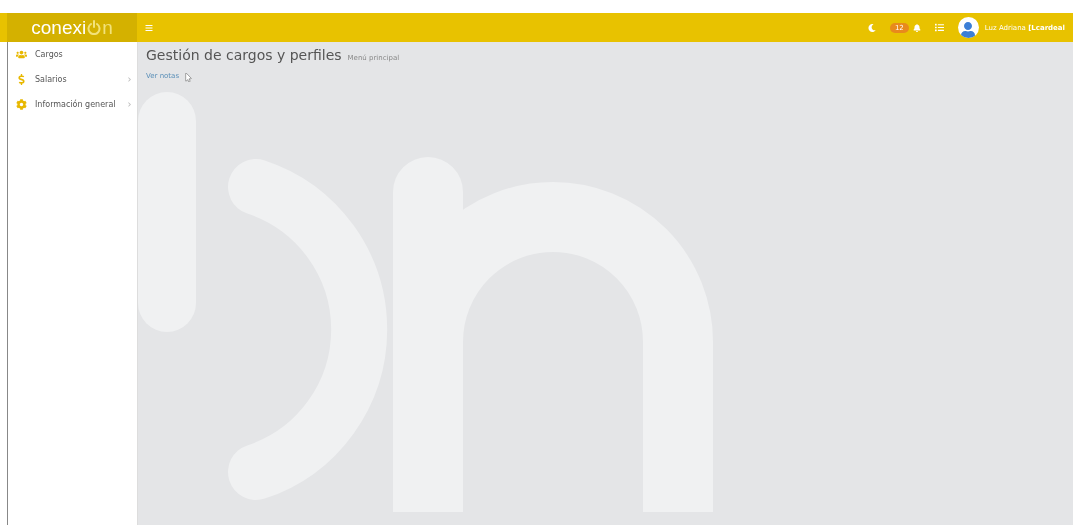 The height and width of the screenshot is (525, 1073). I want to click on bell-icon, so click(916, 27).